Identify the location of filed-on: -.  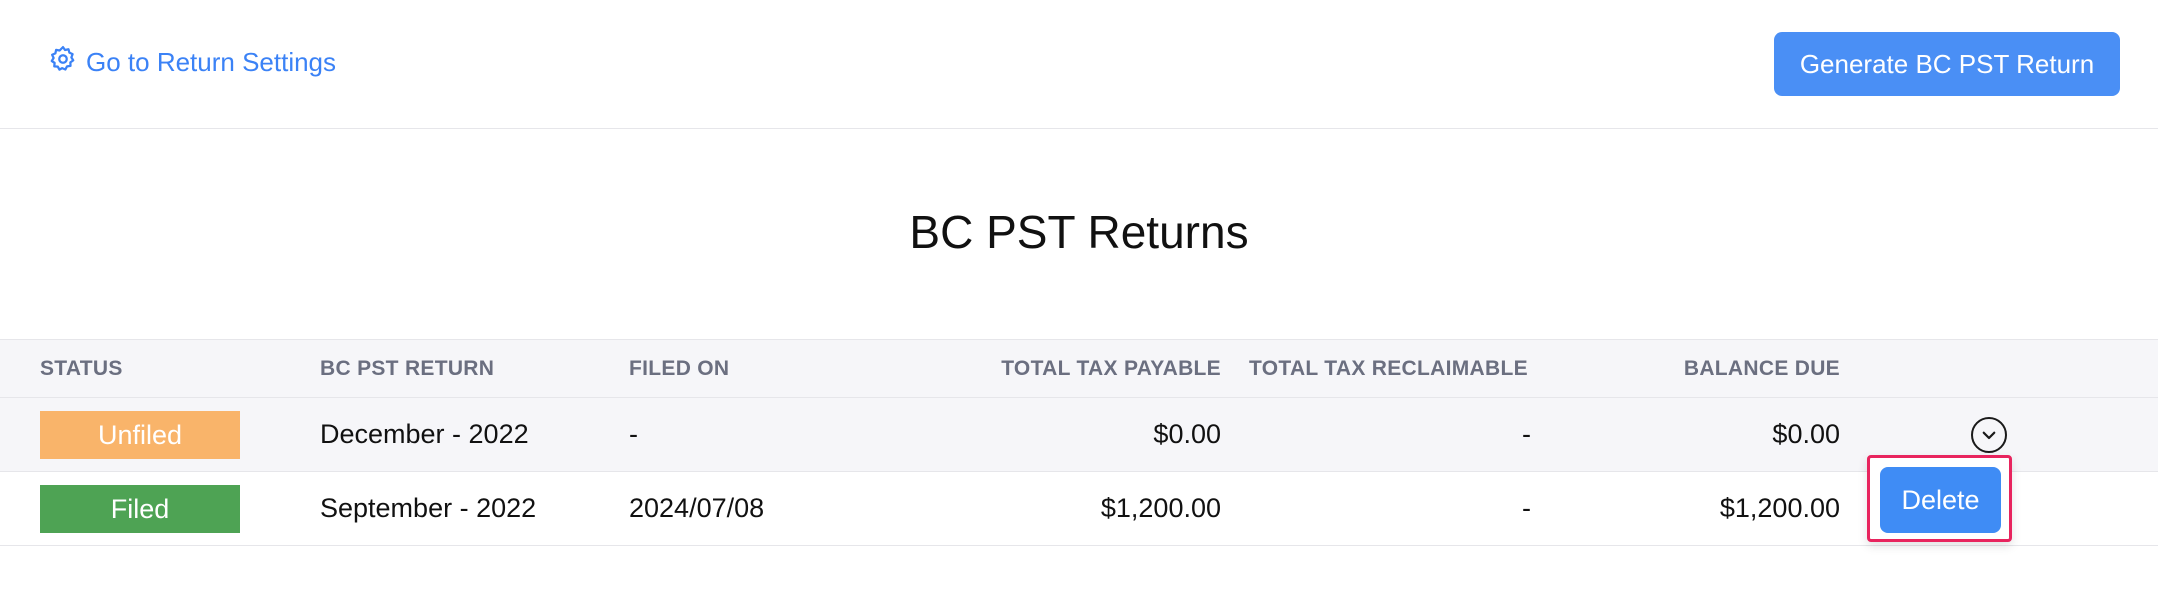
(633, 434).